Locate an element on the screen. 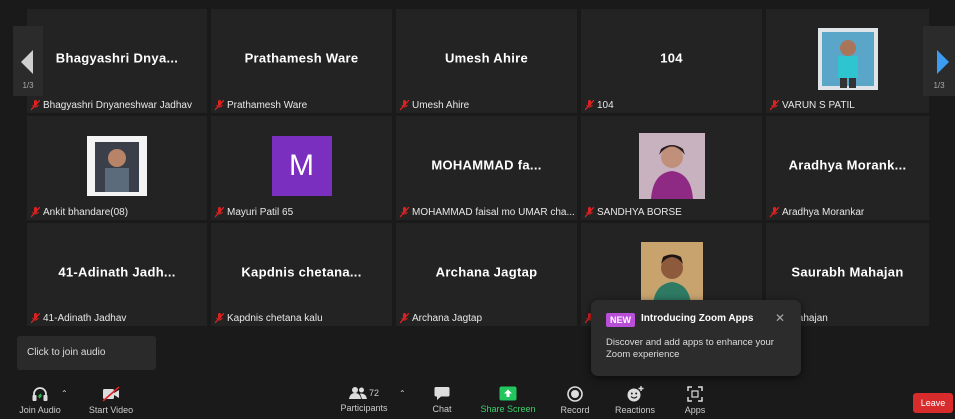  participant-label: Umesh Ahire is located at coordinates (434, 105).